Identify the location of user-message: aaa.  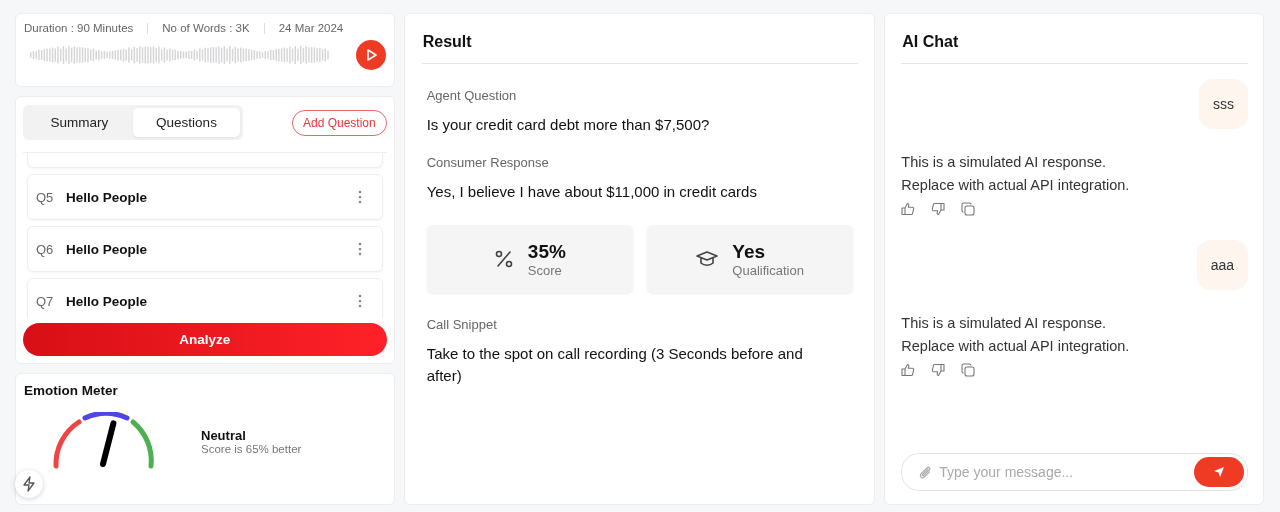
(1222, 265).